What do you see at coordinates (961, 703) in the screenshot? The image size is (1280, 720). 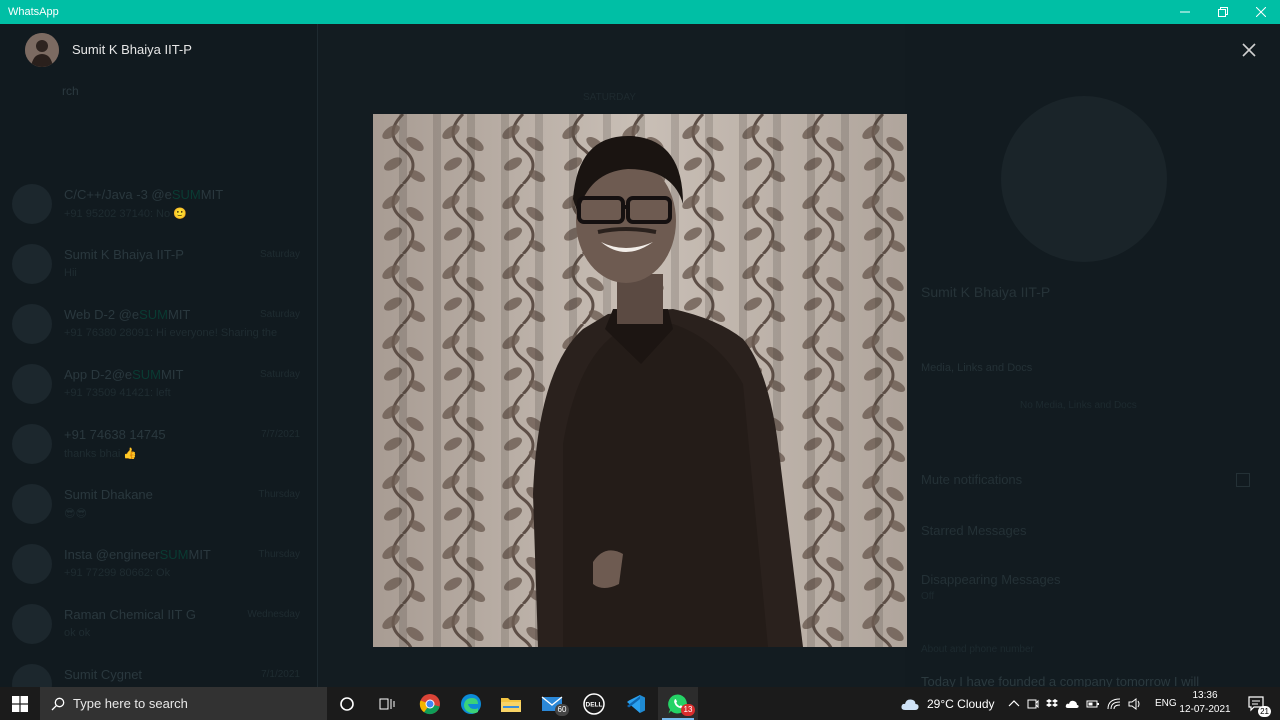 I see `weather-text: 29°C Cloudy` at bounding box center [961, 703].